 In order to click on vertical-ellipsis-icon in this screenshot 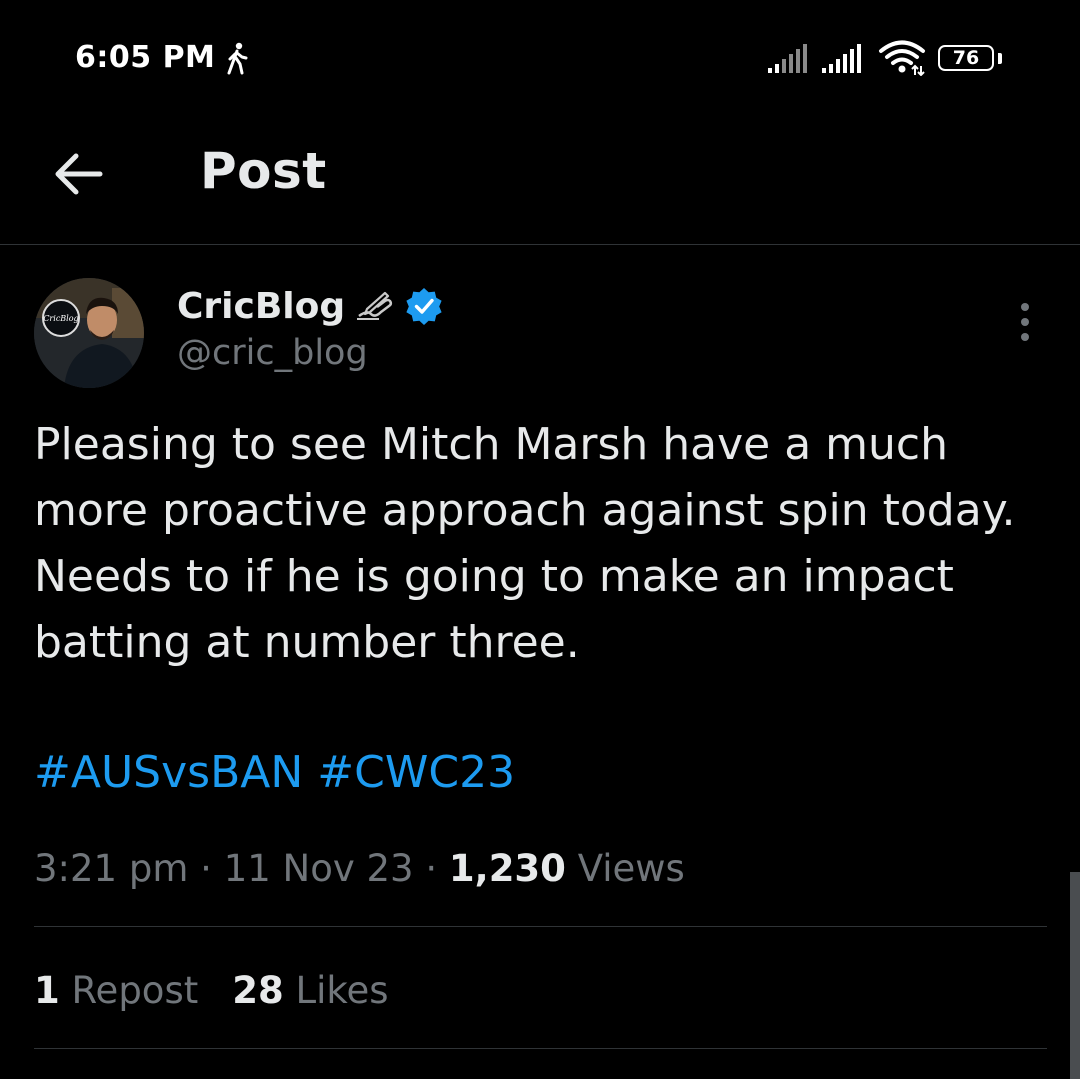, I will do `click(1025, 322)`.